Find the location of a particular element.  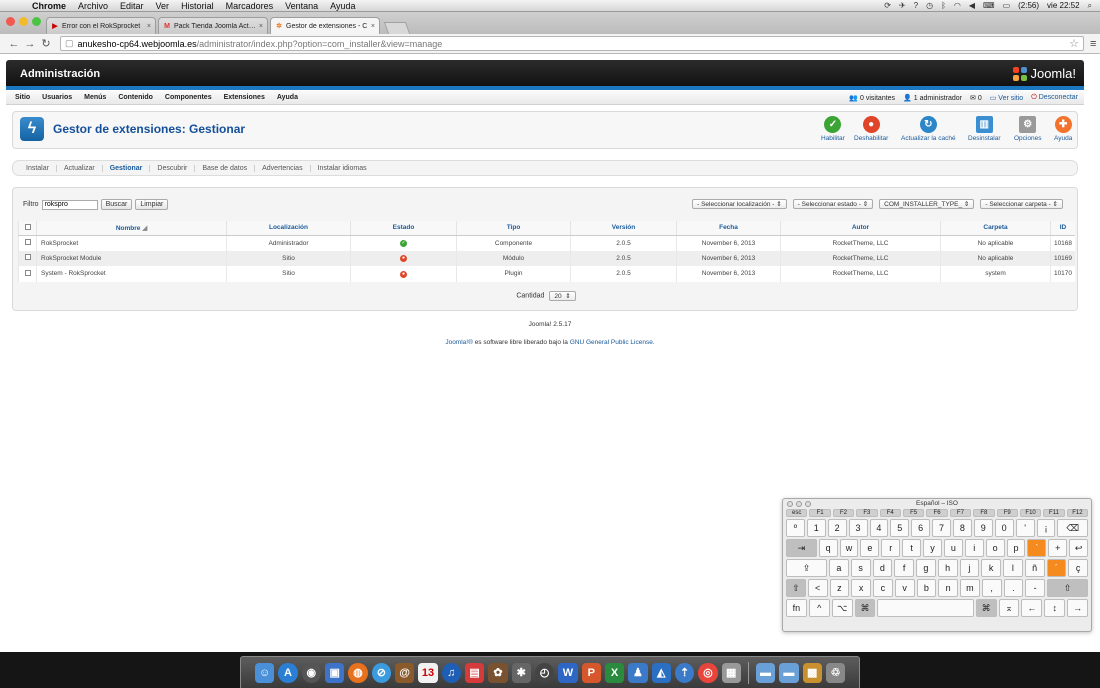

select-status: - Seleccionar estado - ⇕ is located at coordinates (833, 204).